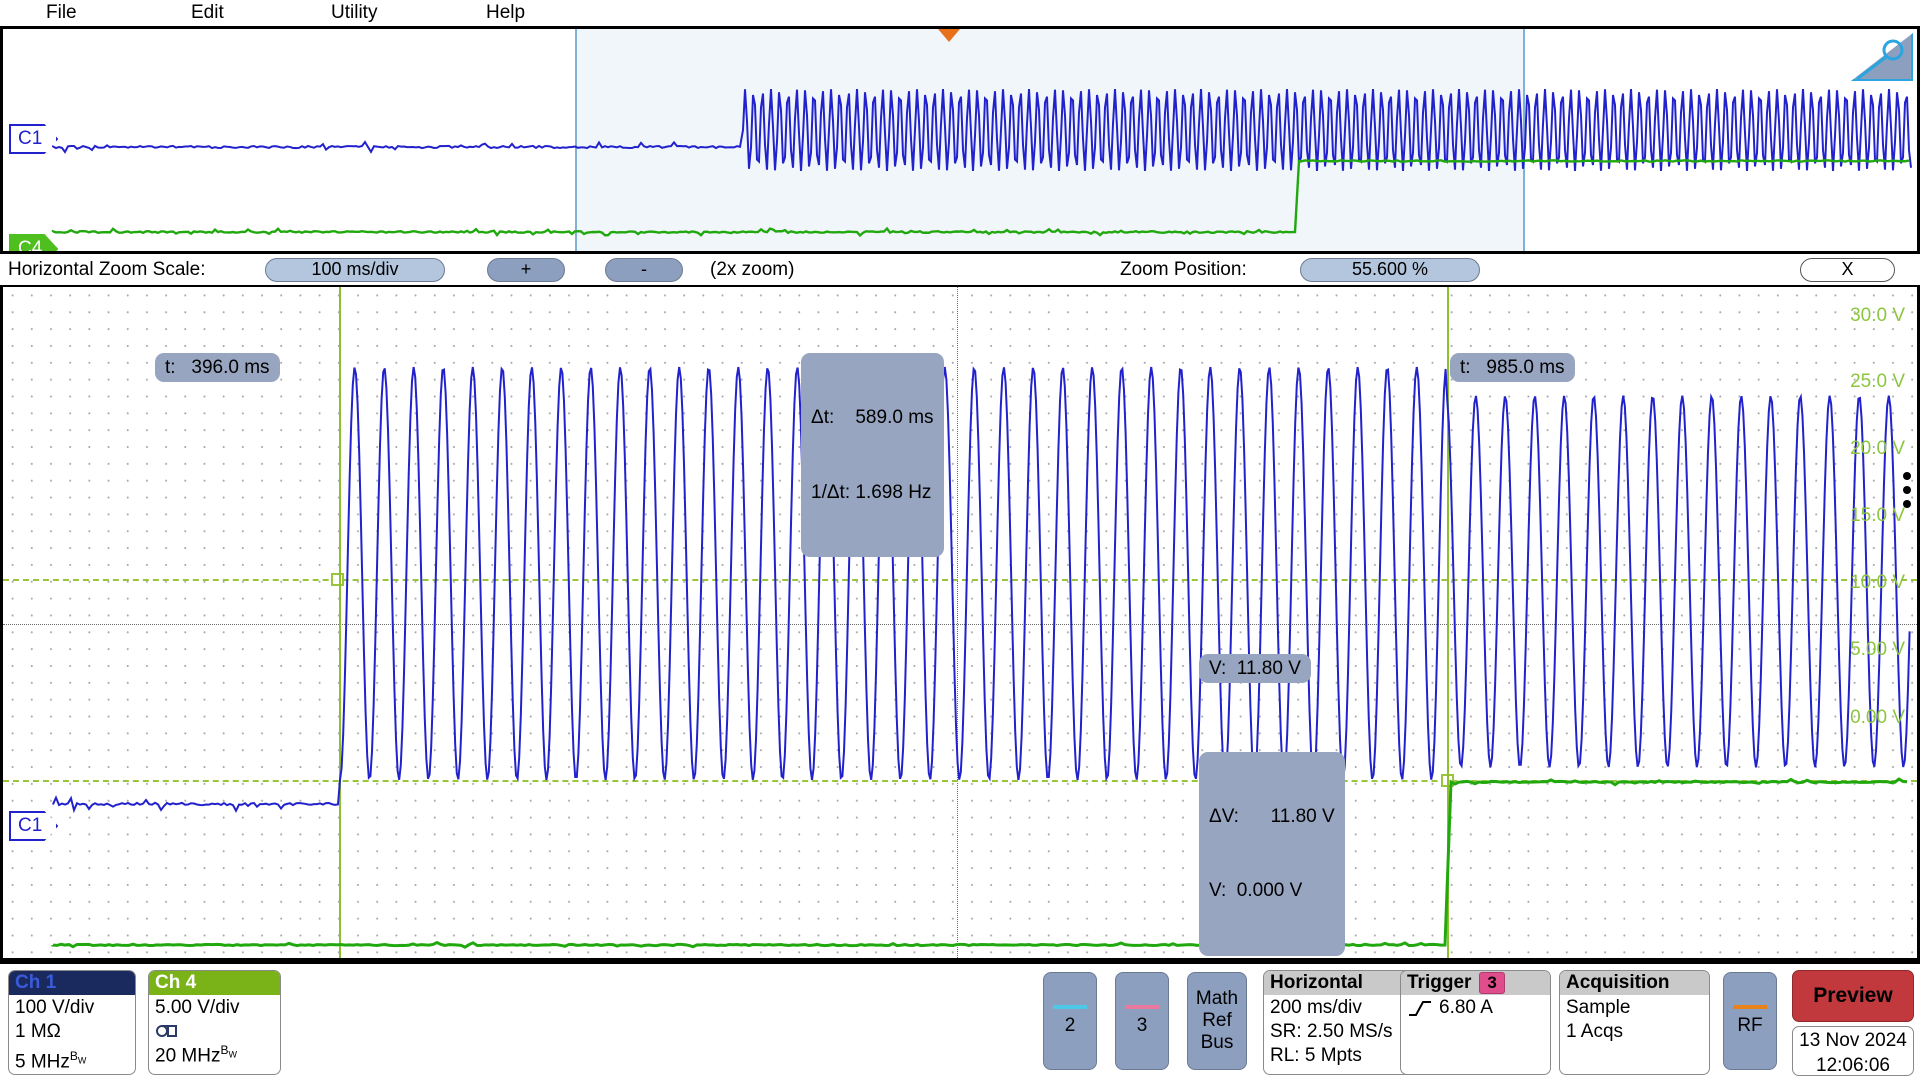  I want to click on menu-bar: File Edit Utility Help, so click(960, 13).